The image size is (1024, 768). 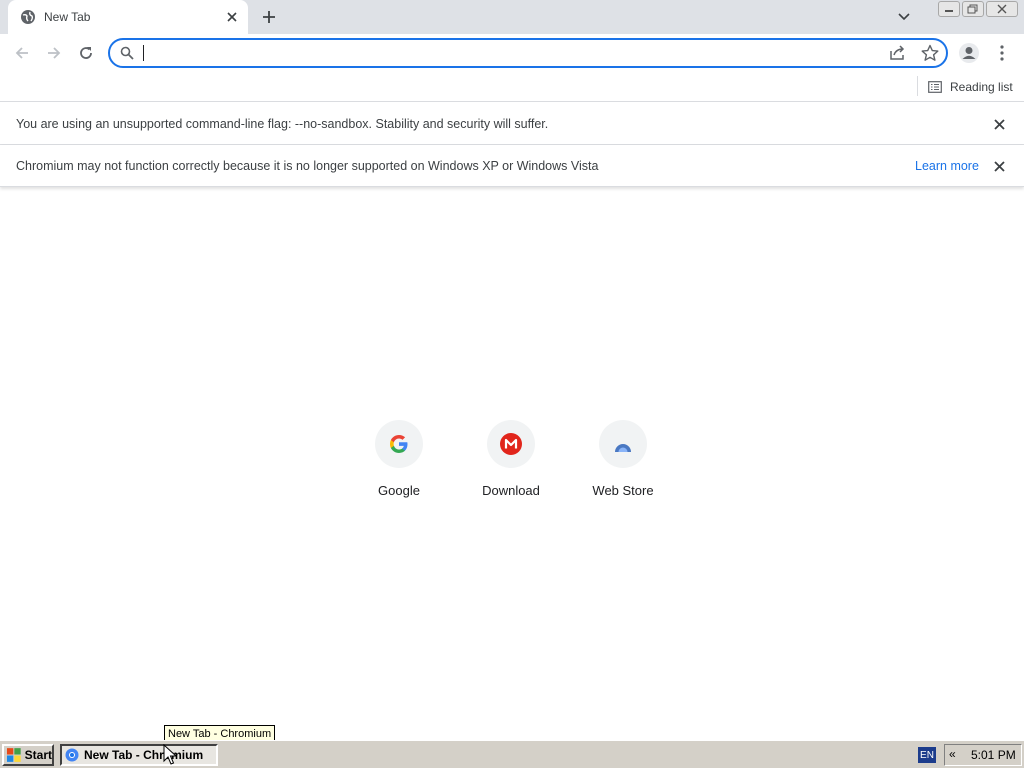 I want to click on mouse-cursor-icon, so click(x=170, y=754).